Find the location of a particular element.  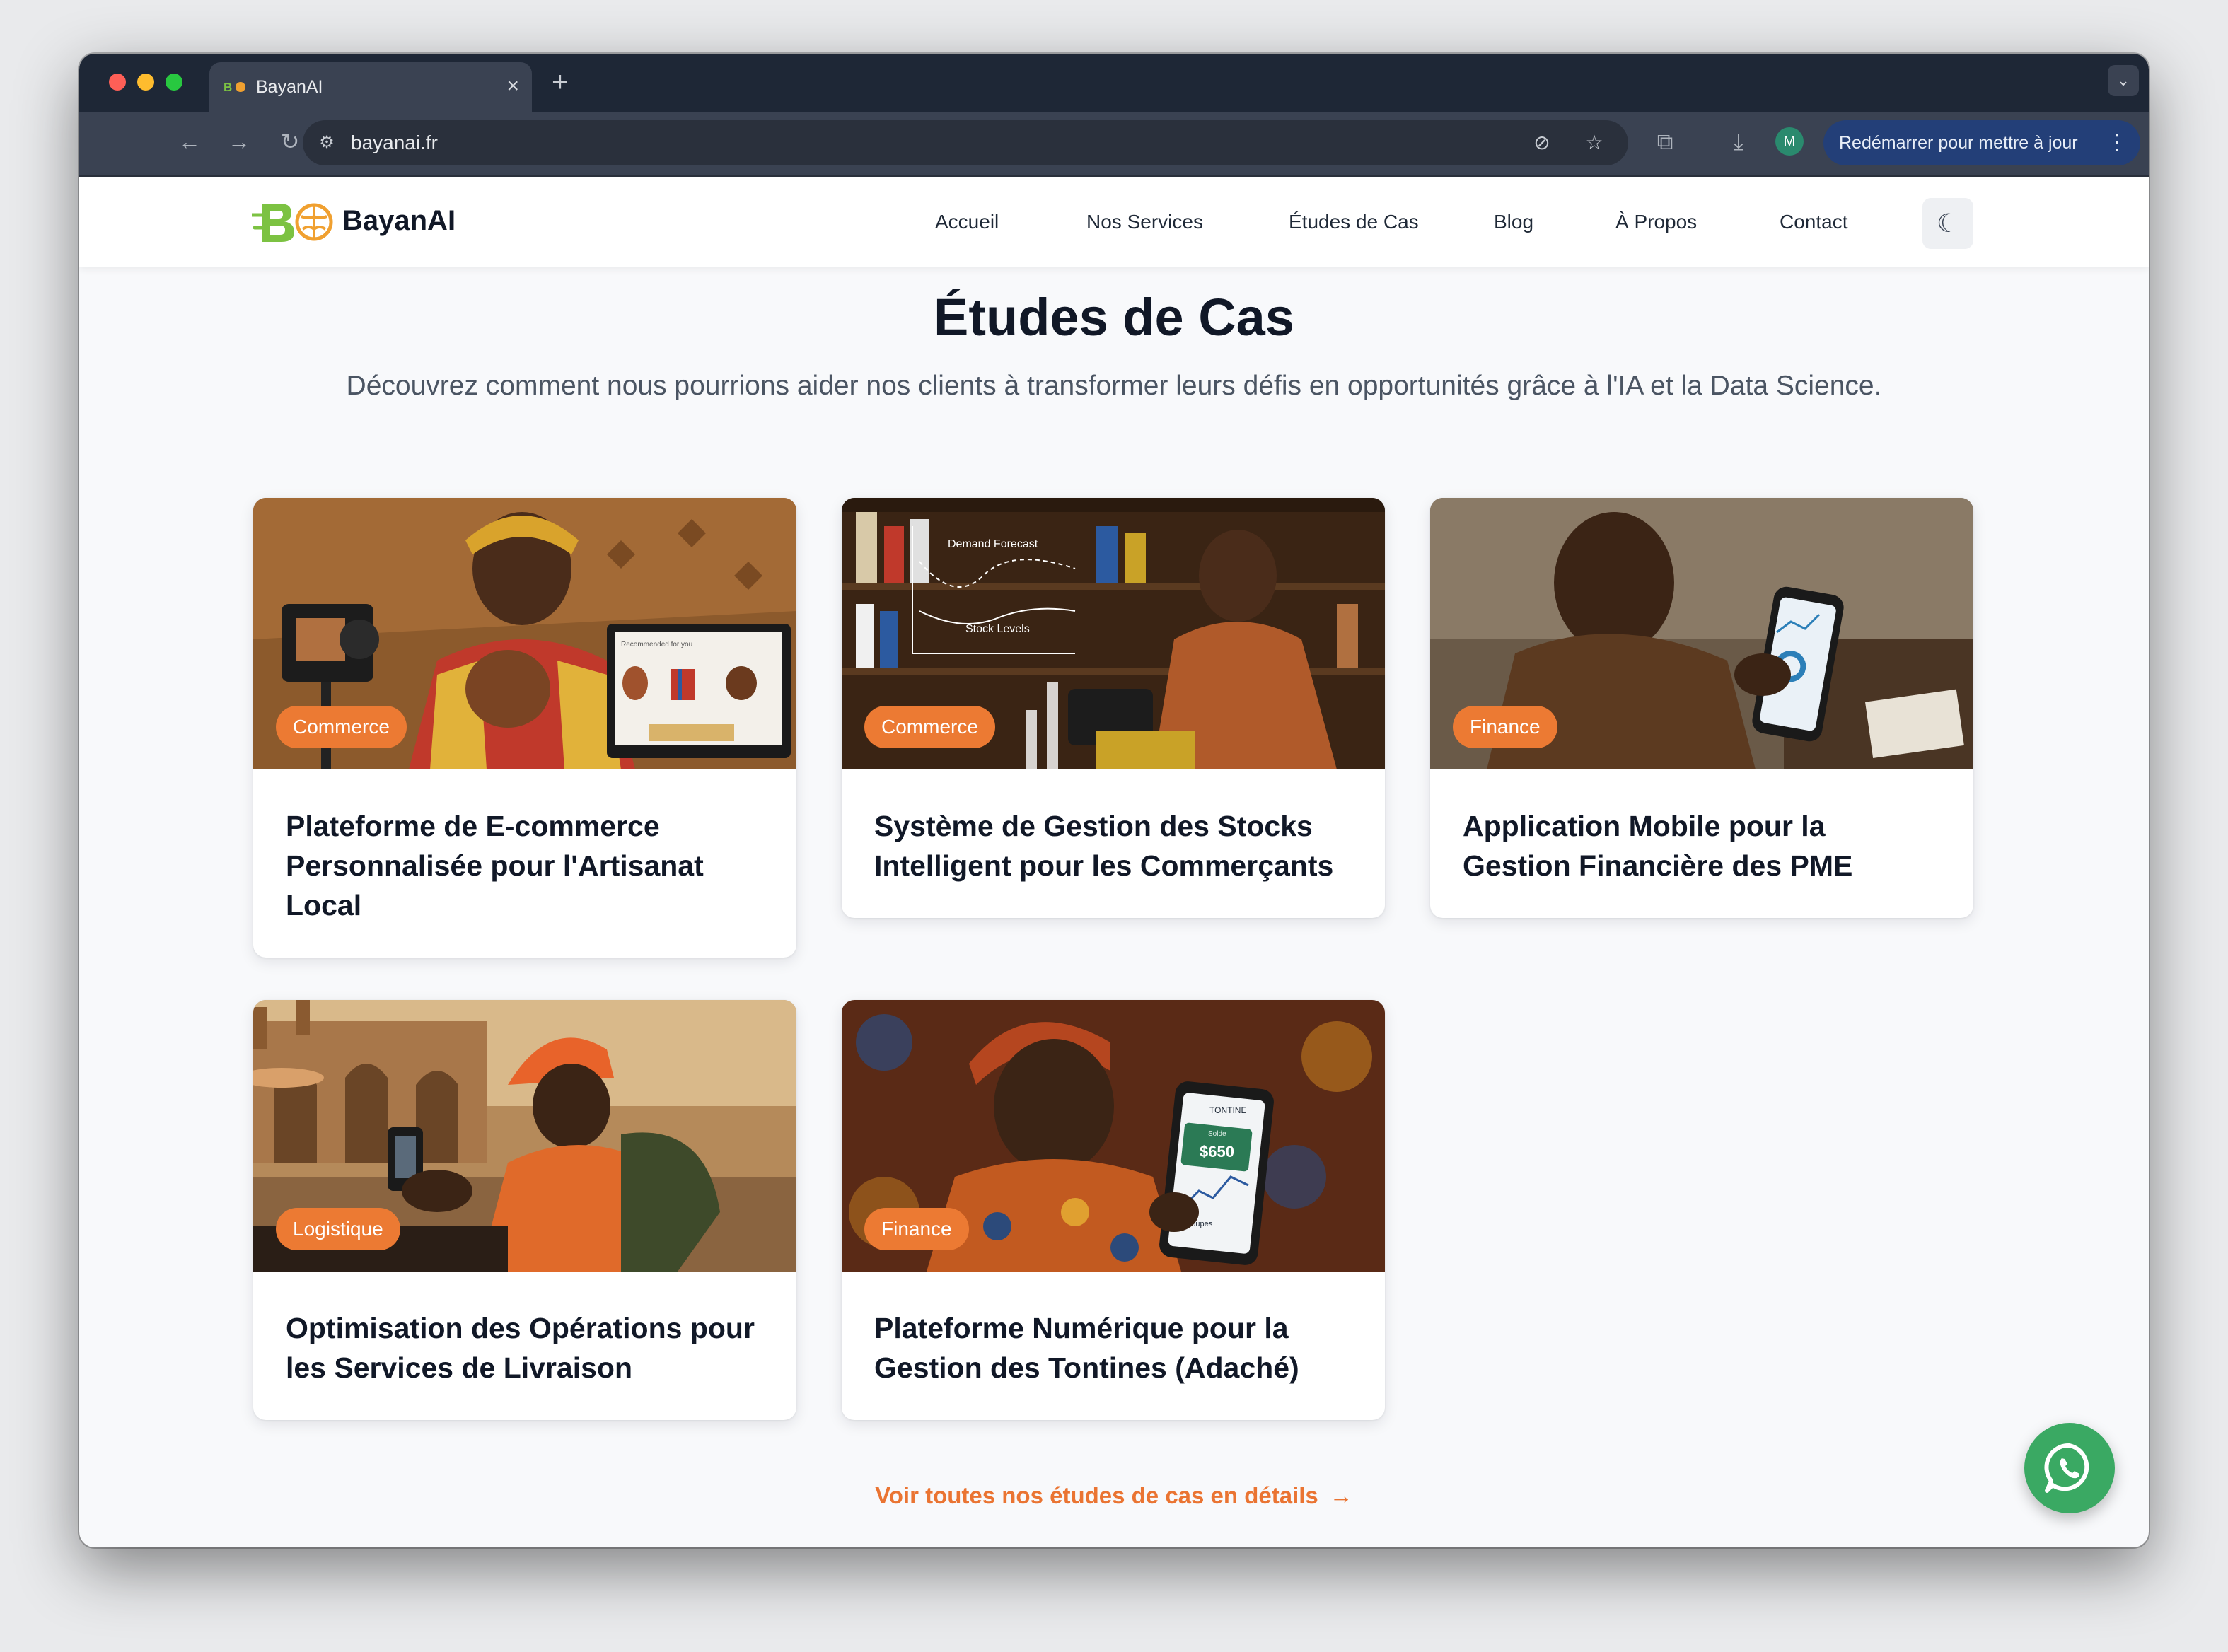

eye-off-icon: ⊘ is located at coordinates (1542, 143).